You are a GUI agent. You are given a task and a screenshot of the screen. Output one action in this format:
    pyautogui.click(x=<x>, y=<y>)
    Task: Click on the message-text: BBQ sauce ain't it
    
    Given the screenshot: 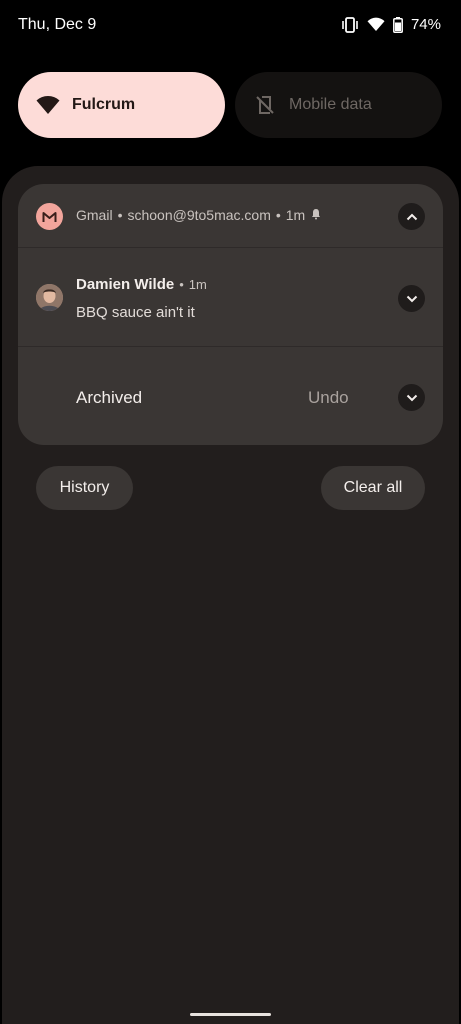 What is the action you would take?
    pyautogui.click(x=135, y=312)
    